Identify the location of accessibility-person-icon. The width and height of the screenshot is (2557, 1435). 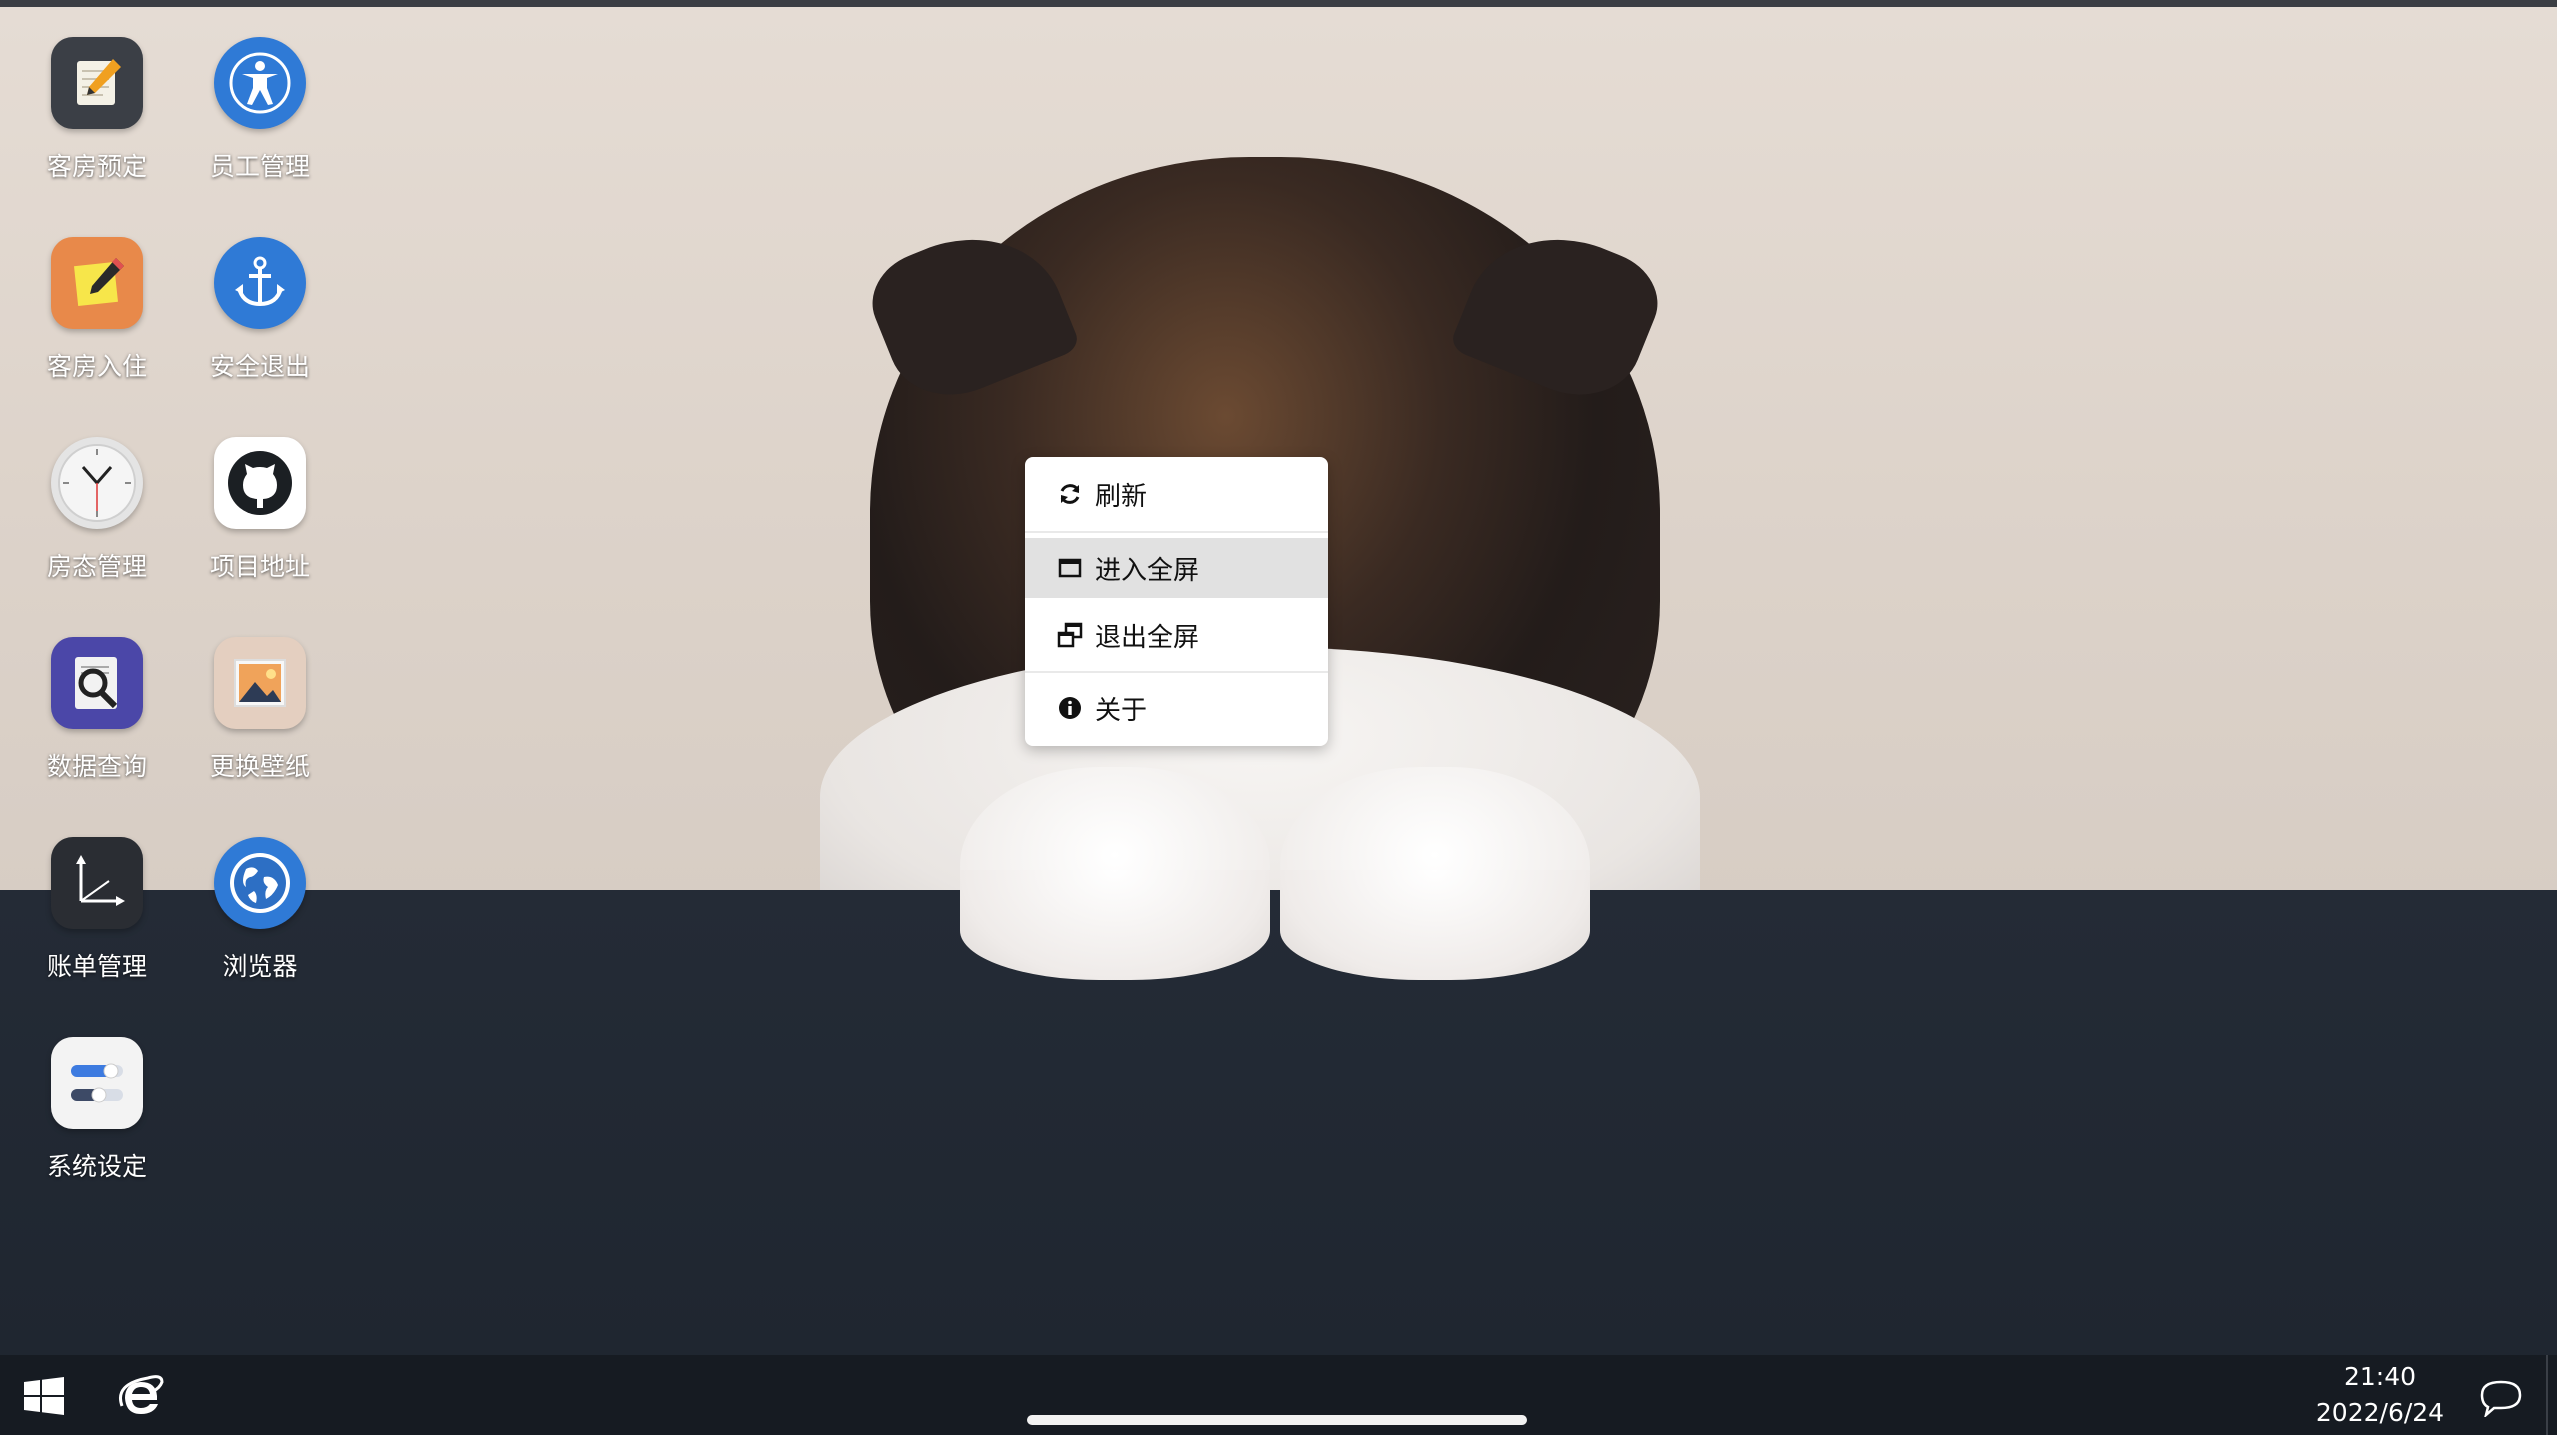
(260, 83).